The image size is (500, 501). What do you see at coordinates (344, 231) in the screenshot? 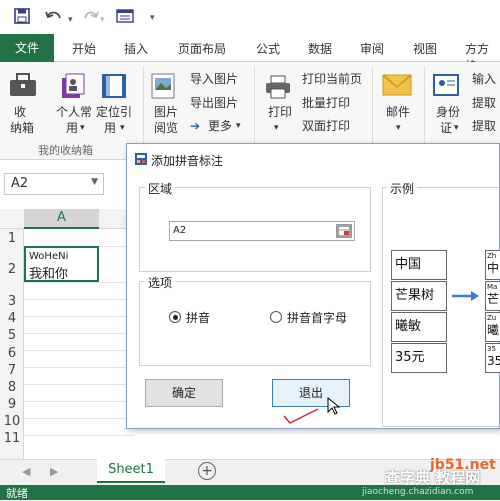
I see `range-select-icon` at bounding box center [344, 231].